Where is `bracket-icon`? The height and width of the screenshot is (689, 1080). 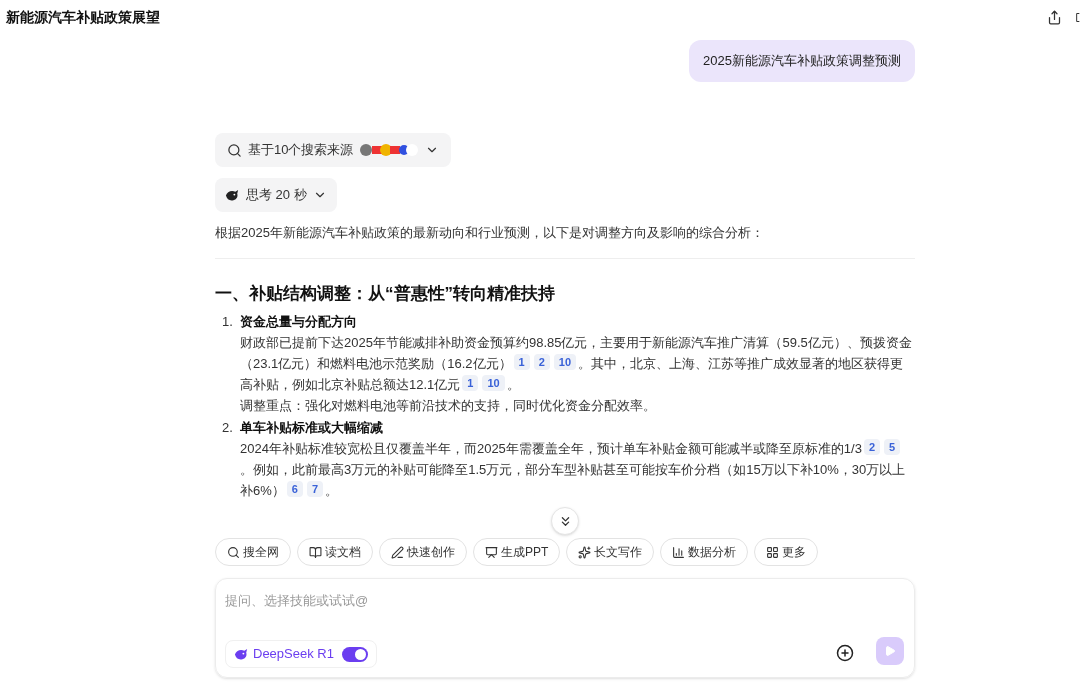
bracket-icon is located at coordinates (1078, 17).